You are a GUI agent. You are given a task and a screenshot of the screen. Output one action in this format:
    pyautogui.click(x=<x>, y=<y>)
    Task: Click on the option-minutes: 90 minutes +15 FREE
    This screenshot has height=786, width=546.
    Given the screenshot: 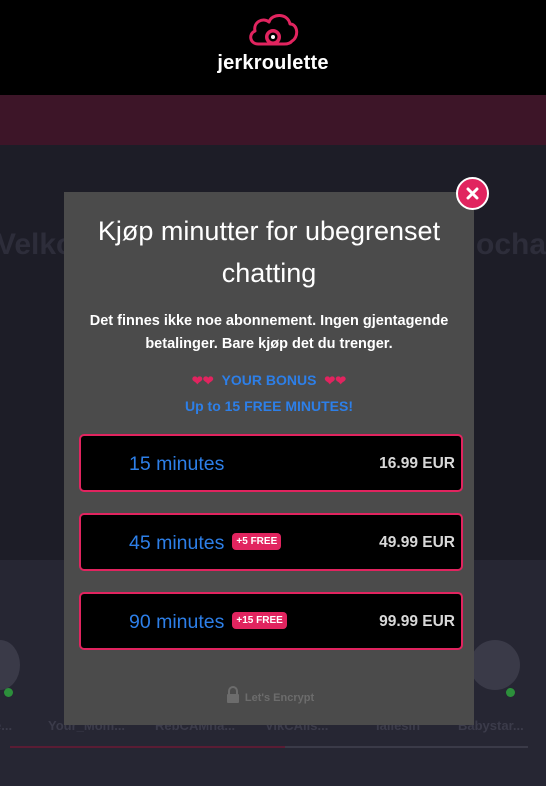 What is the action you would take?
    pyautogui.click(x=208, y=622)
    